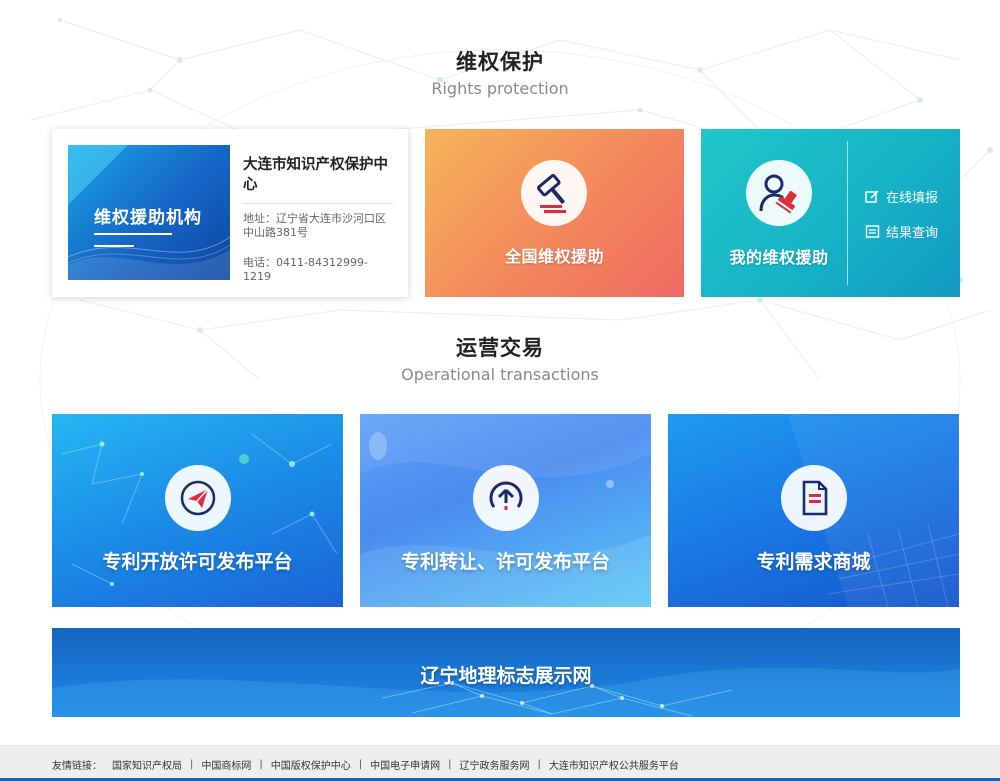 Image resolution: width=1000 pixels, height=781 pixels. I want to click on online-filing-label: 在线填报, so click(912, 198).